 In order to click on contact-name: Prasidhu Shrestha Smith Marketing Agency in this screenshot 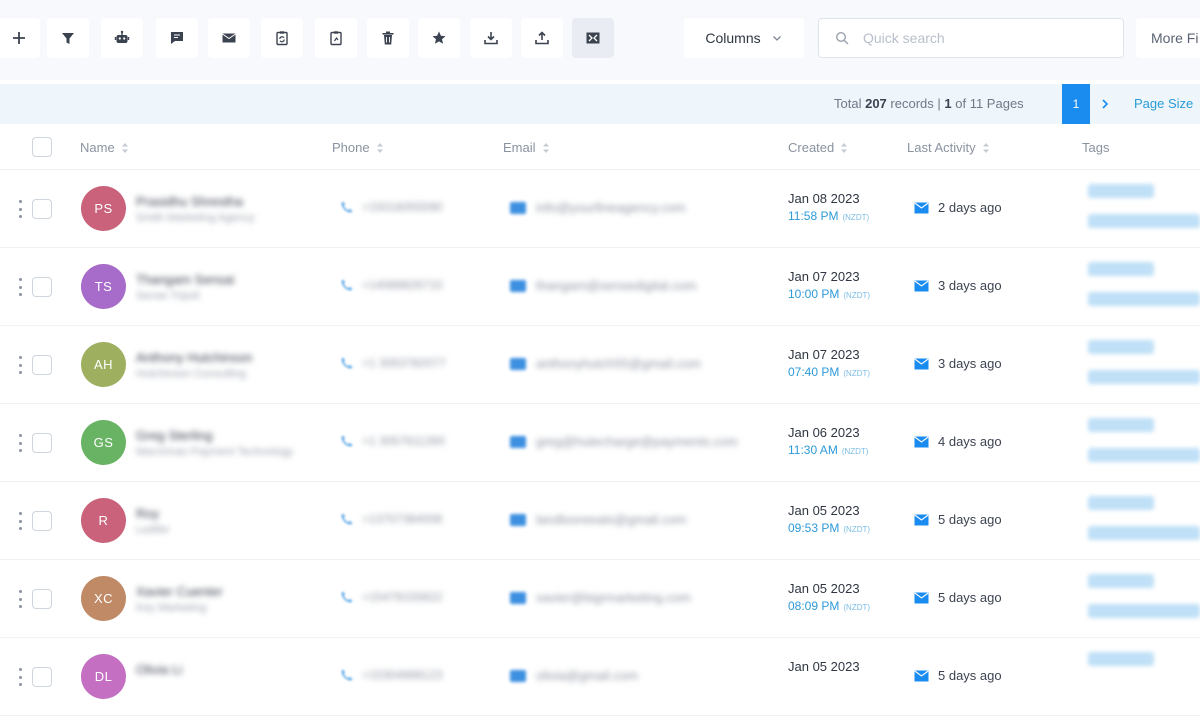, I will do `click(195, 209)`.